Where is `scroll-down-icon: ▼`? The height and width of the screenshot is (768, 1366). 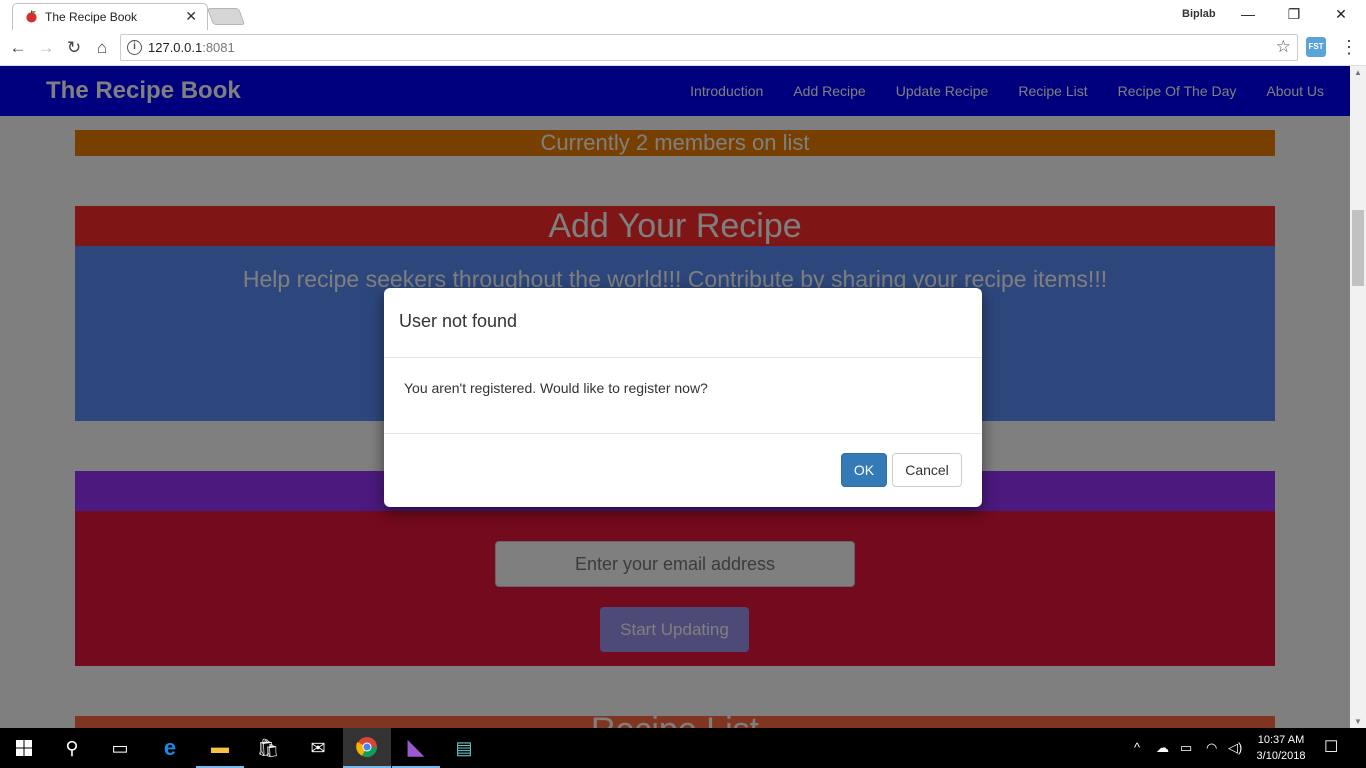 scroll-down-icon: ▼ is located at coordinates (1358, 721).